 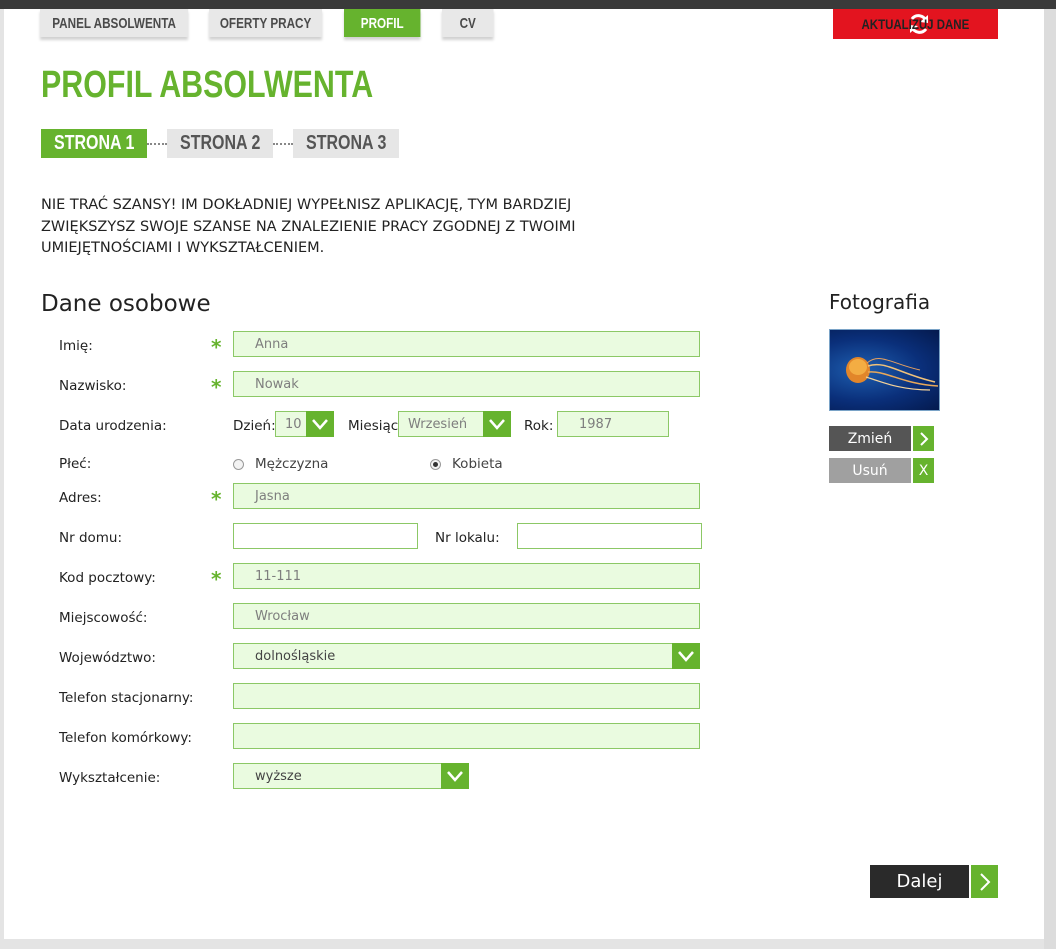 What do you see at coordinates (304, 424) in the screenshot?
I see `day-select: 10` at bounding box center [304, 424].